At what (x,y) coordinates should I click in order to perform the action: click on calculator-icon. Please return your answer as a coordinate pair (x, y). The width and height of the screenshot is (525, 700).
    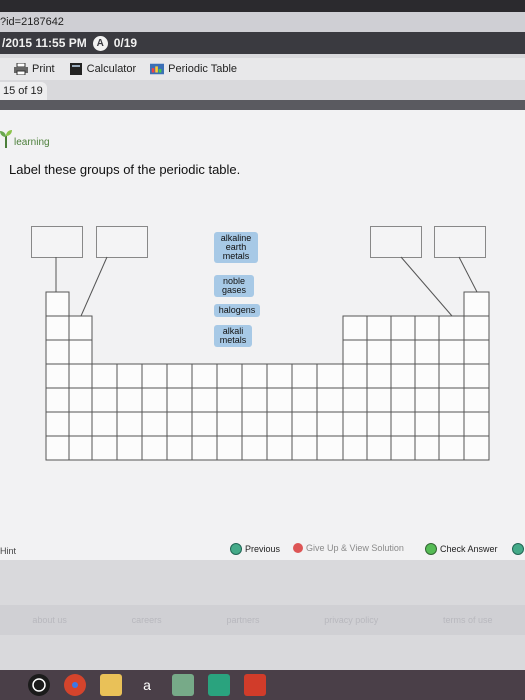
    Looking at the image, I should click on (75, 69).